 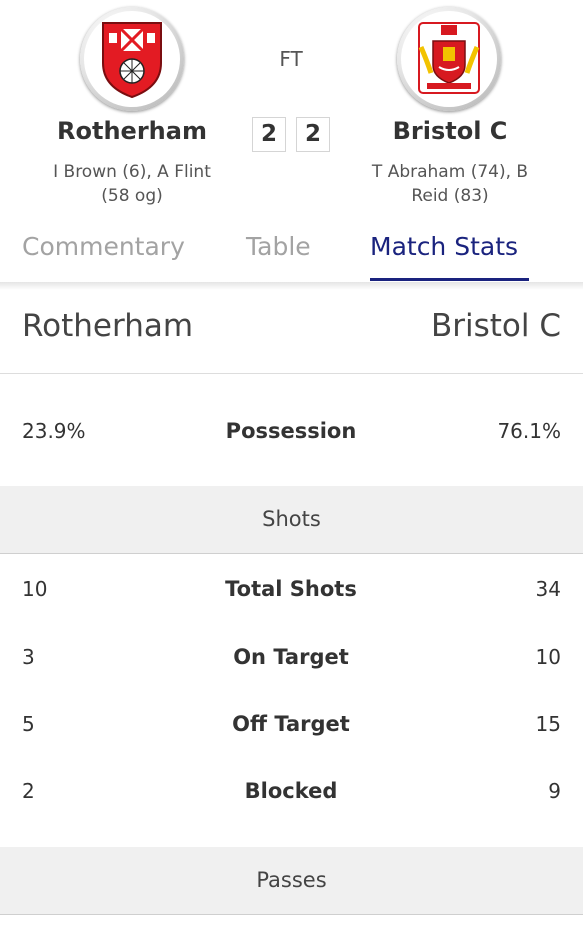 I want to click on tab-bar: Commentary Table Match Stats, so click(x=291, y=255).